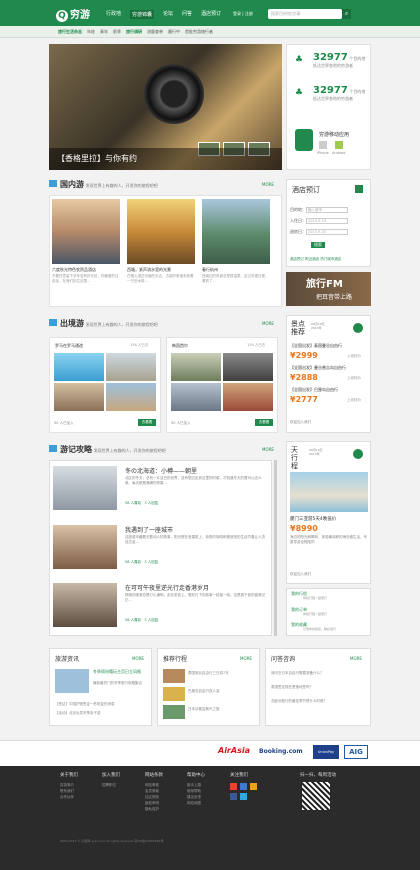  I want to click on sub-nav: 旅行生活杂志 年轮 青年 前季 旅行调研 流量查单 最行中 首批穷游旅行者, so click(135, 32).